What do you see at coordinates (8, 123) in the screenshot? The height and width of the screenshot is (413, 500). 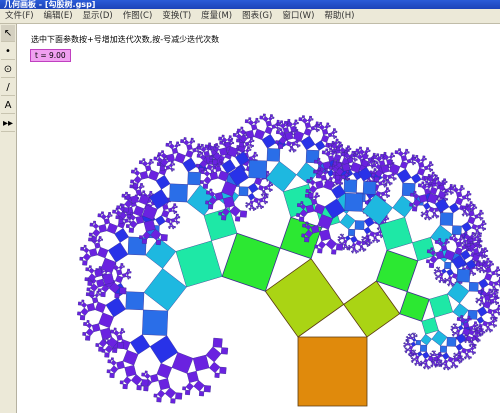 I see `custom-tool: ▸▸` at bounding box center [8, 123].